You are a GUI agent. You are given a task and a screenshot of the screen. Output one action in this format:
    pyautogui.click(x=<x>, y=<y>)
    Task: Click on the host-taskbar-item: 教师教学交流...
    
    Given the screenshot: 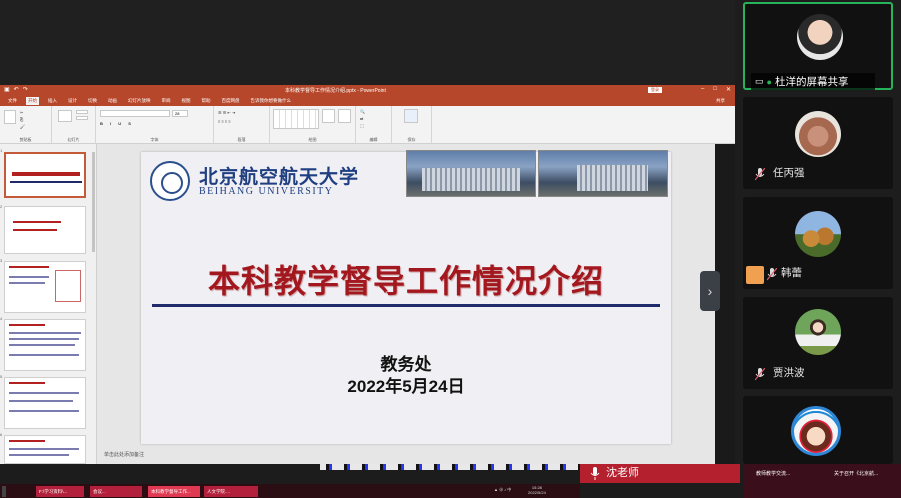 What is the action you would take?
    pyautogui.click(x=773, y=474)
    